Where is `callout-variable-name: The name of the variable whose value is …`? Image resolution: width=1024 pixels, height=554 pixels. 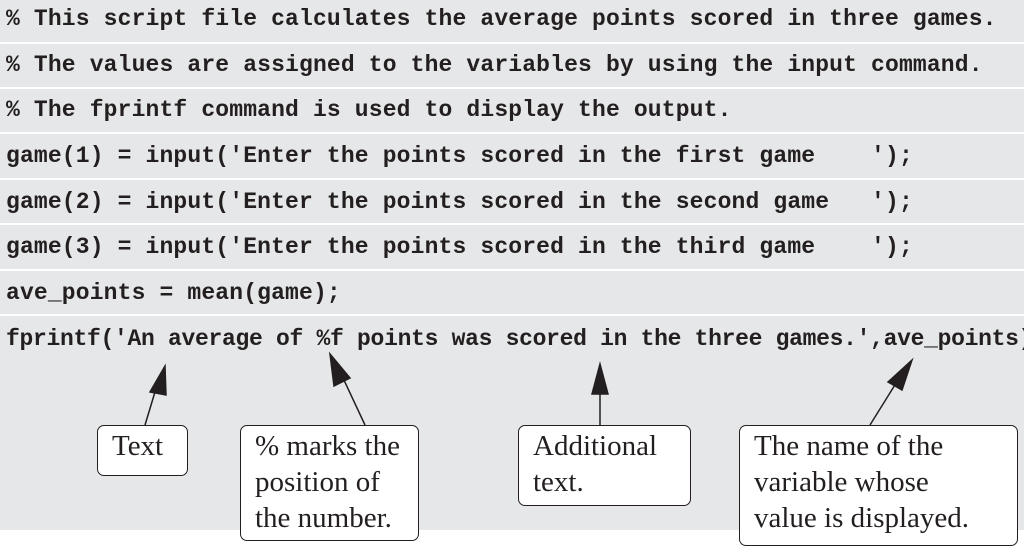 callout-variable-name: The name of the variable whose value is … is located at coordinates (878, 485).